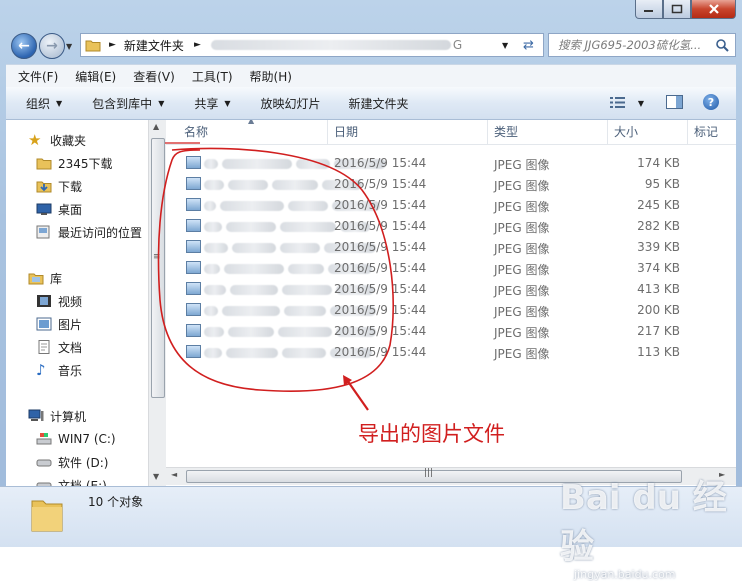 The image size is (742, 581). What do you see at coordinates (74, 163) in the screenshot?
I see `sidebar-item-2345-downloads: 2345下载` at bounding box center [74, 163].